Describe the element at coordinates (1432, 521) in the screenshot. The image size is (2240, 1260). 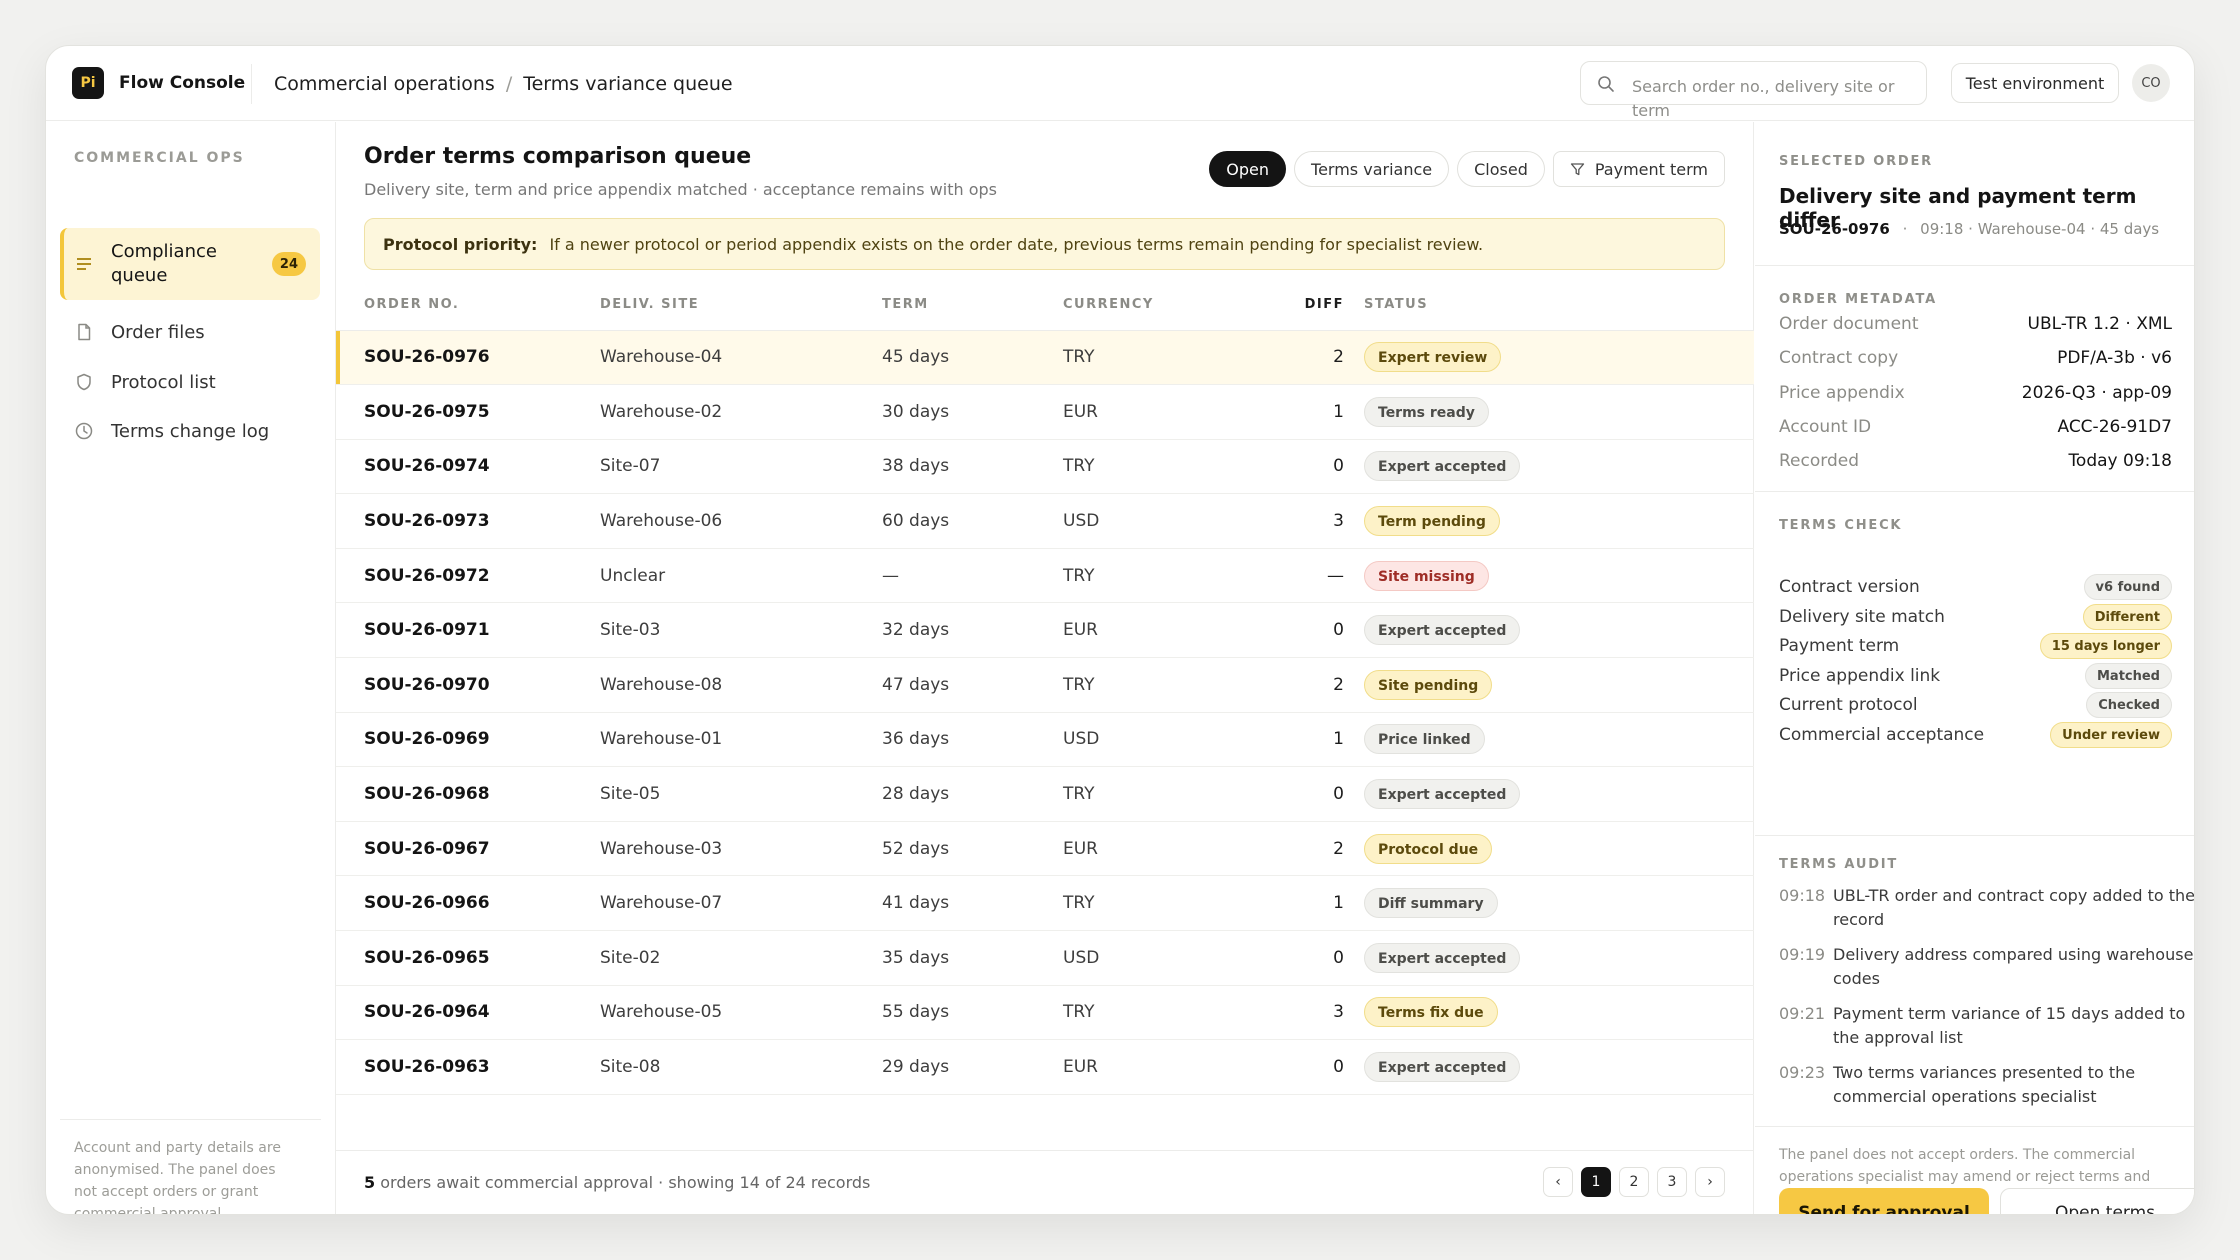
I see `status-badge: Term pending` at that location.